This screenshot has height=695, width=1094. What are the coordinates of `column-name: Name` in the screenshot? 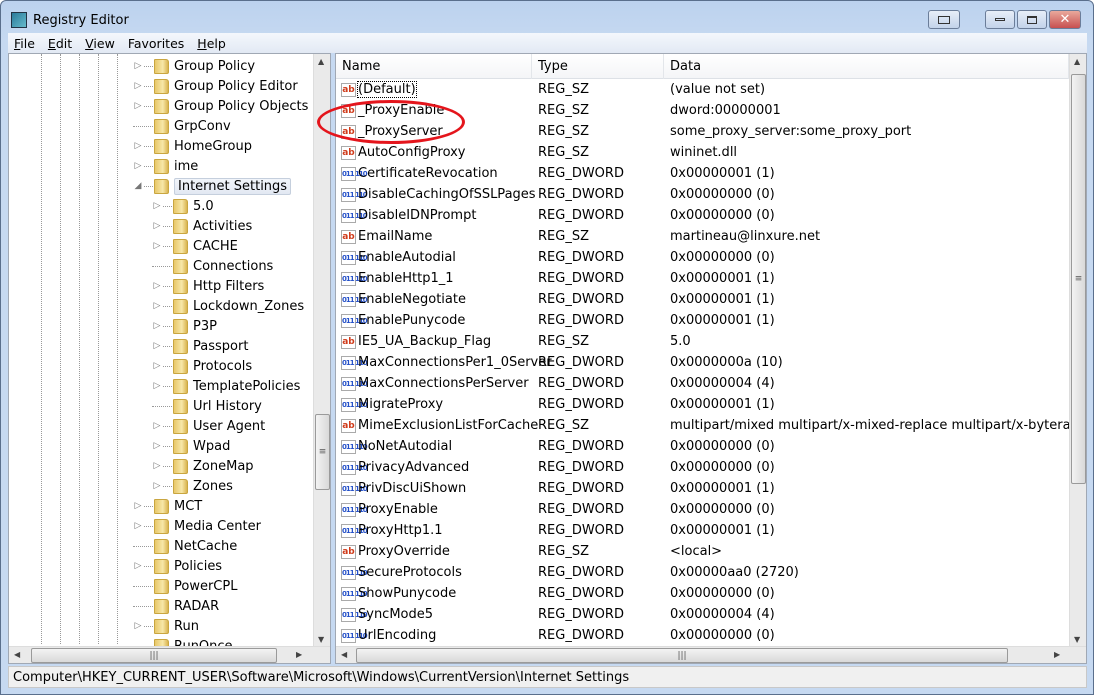 It's located at (434, 66).